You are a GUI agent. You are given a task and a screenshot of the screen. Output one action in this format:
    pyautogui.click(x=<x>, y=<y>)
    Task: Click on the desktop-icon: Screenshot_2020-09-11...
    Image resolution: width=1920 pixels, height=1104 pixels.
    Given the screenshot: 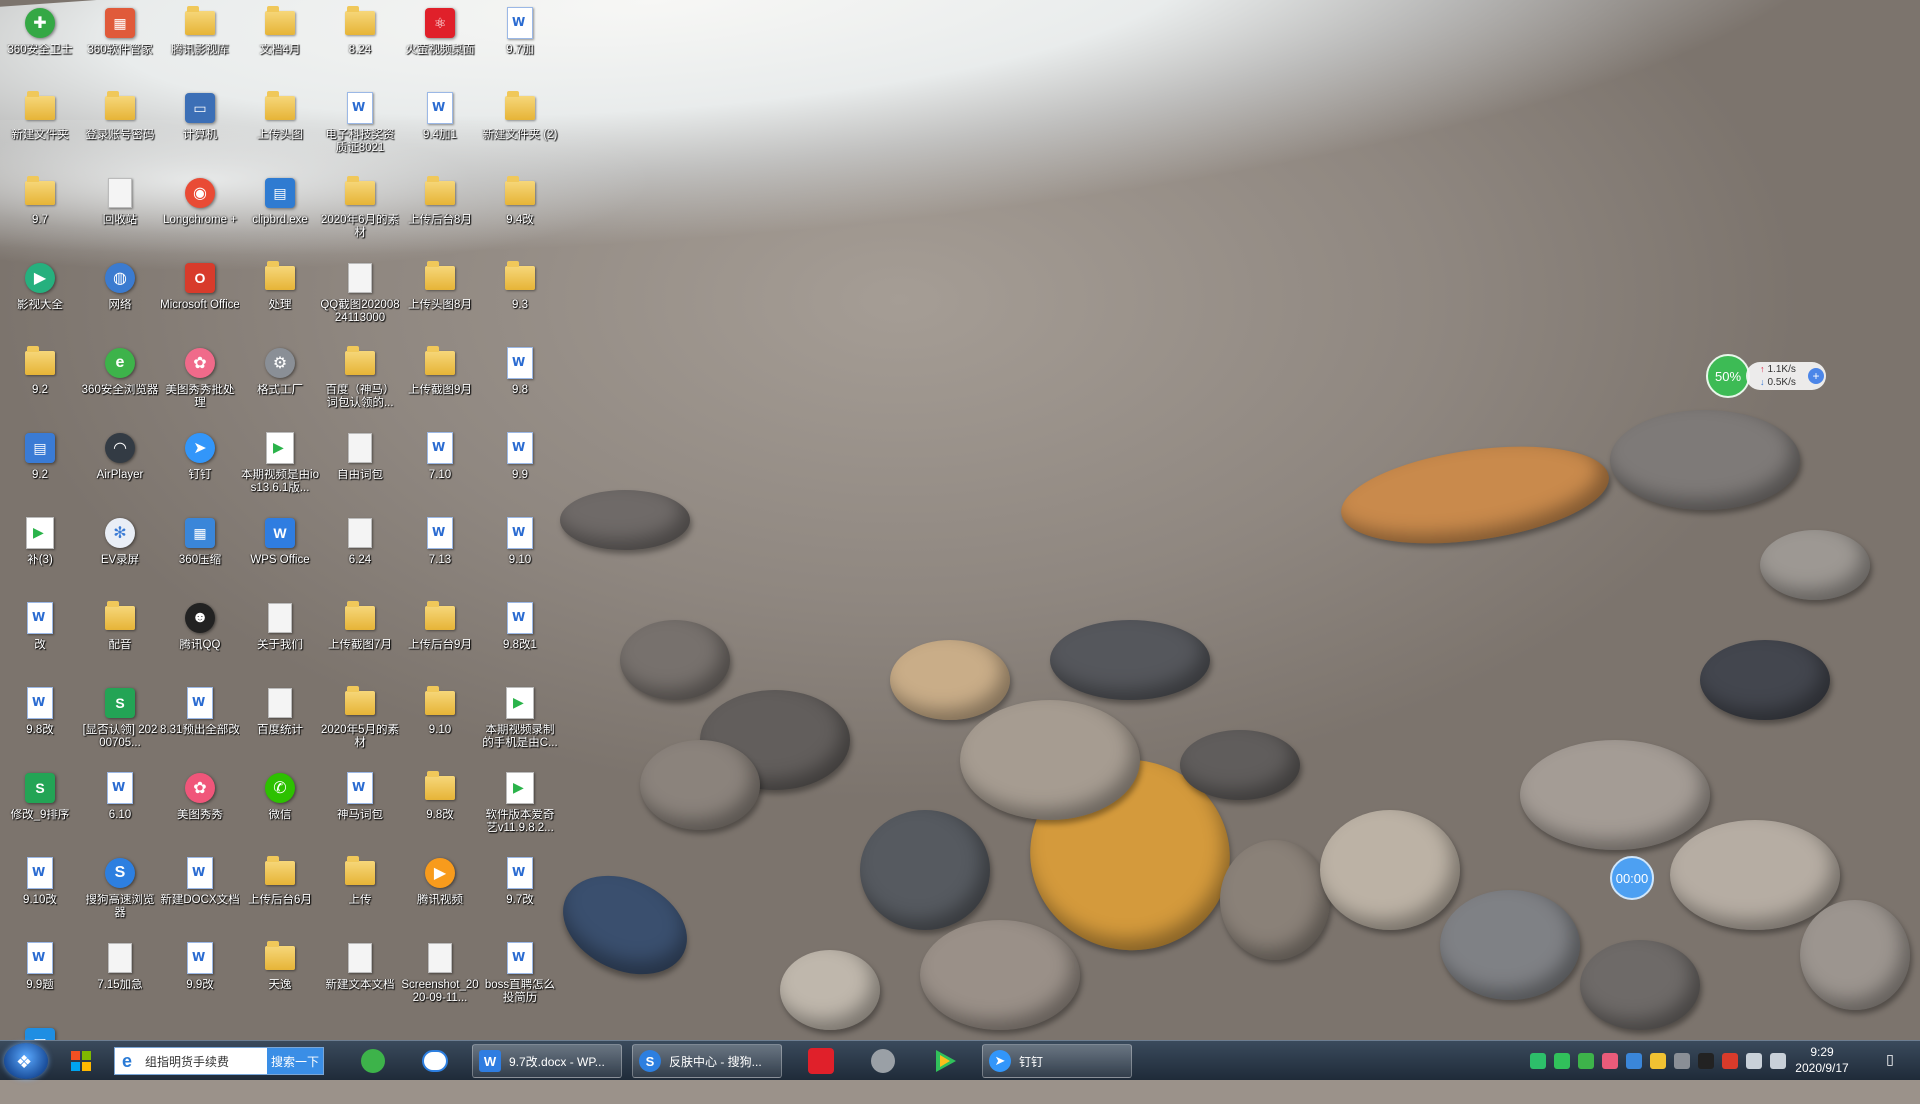 What is the action you would take?
    pyautogui.click(x=440, y=977)
    